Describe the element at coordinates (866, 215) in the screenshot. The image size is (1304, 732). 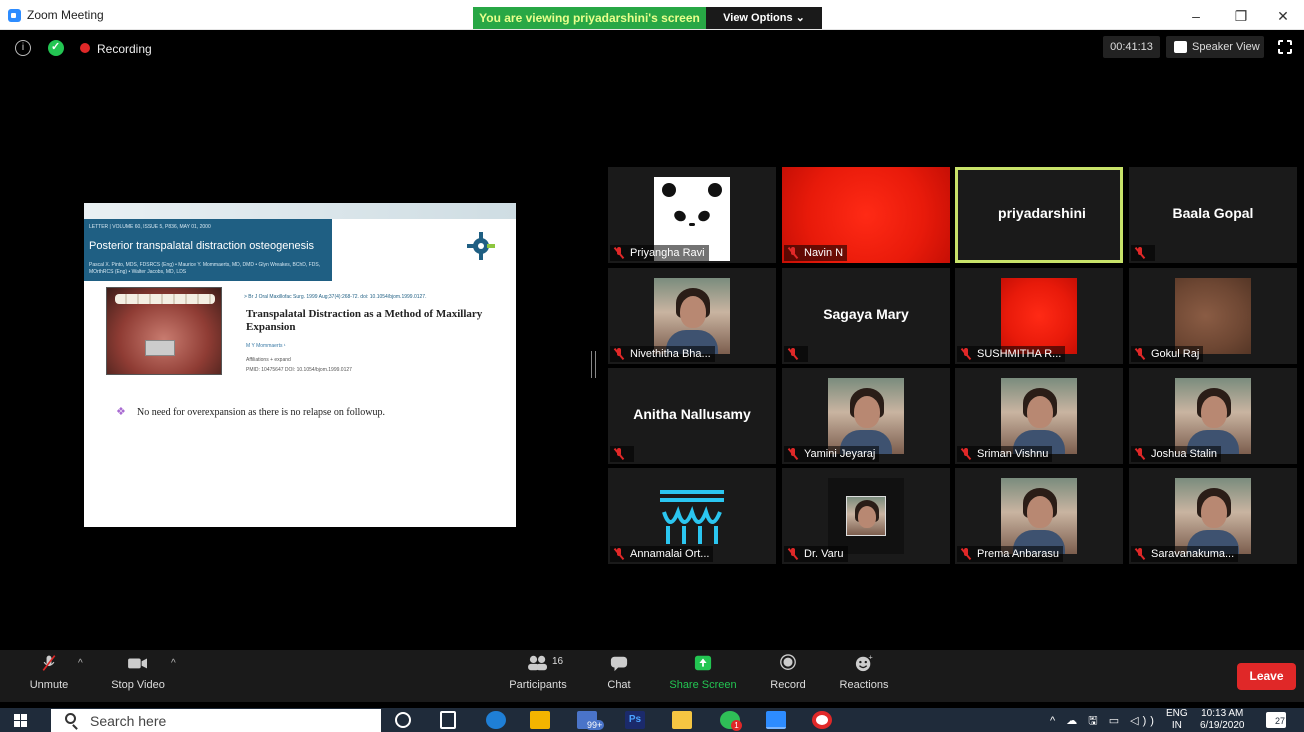
I see `participant-tile: Navin N` at that location.